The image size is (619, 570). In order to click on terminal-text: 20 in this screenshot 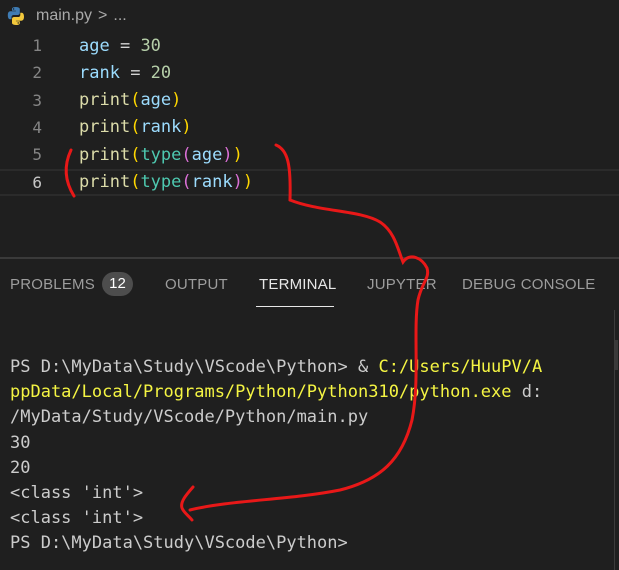, I will do `click(20, 467)`.